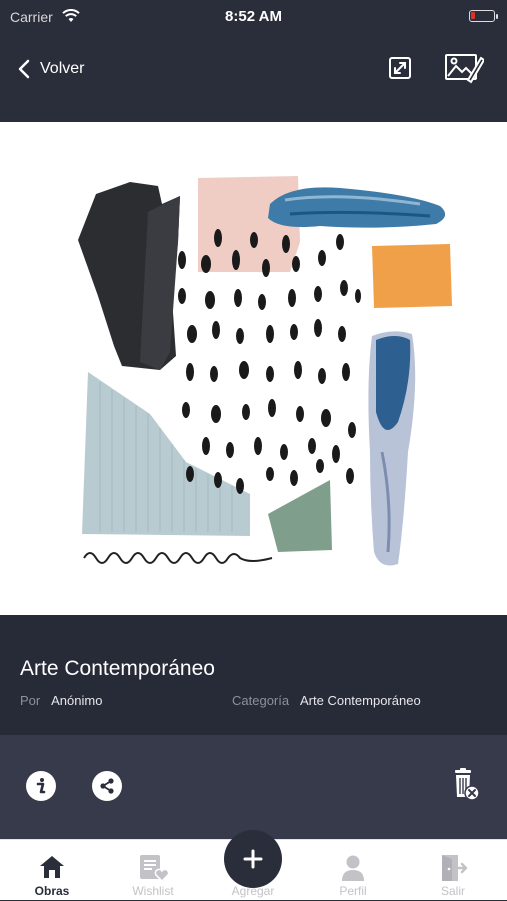 The width and height of the screenshot is (507, 901). Describe the element at coordinates (117, 668) in the screenshot. I see `artwork-title: Arte Contemporáneo` at that location.